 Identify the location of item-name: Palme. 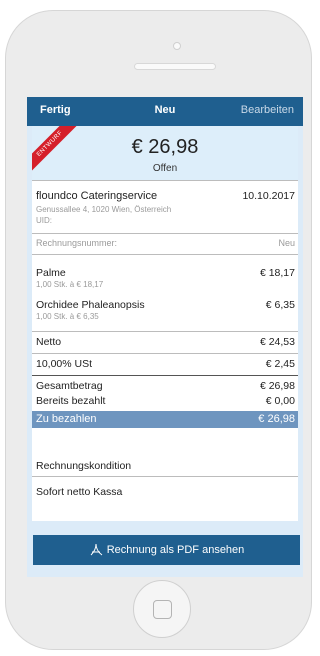
(51, 273).